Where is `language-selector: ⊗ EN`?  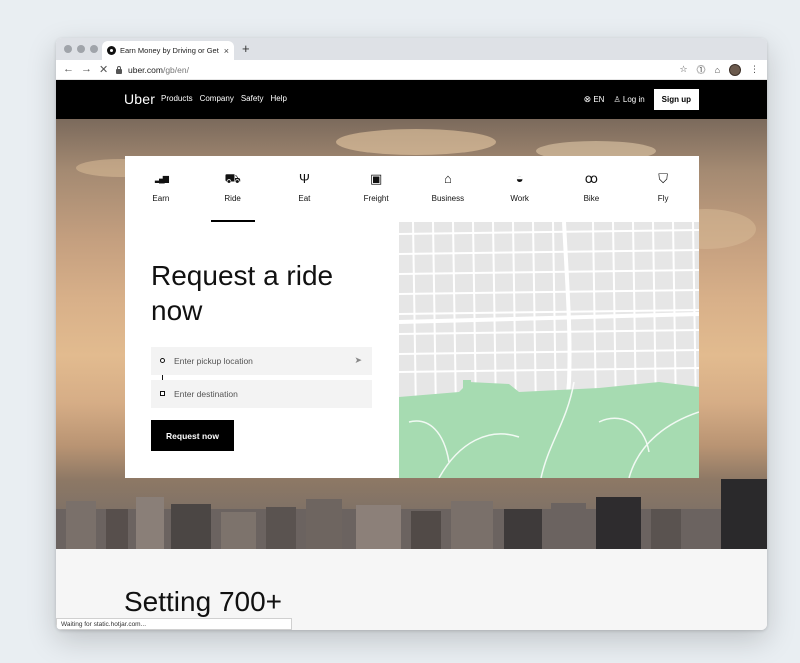
language-selector: ⊗ EN is located at coordinates (594, 99).